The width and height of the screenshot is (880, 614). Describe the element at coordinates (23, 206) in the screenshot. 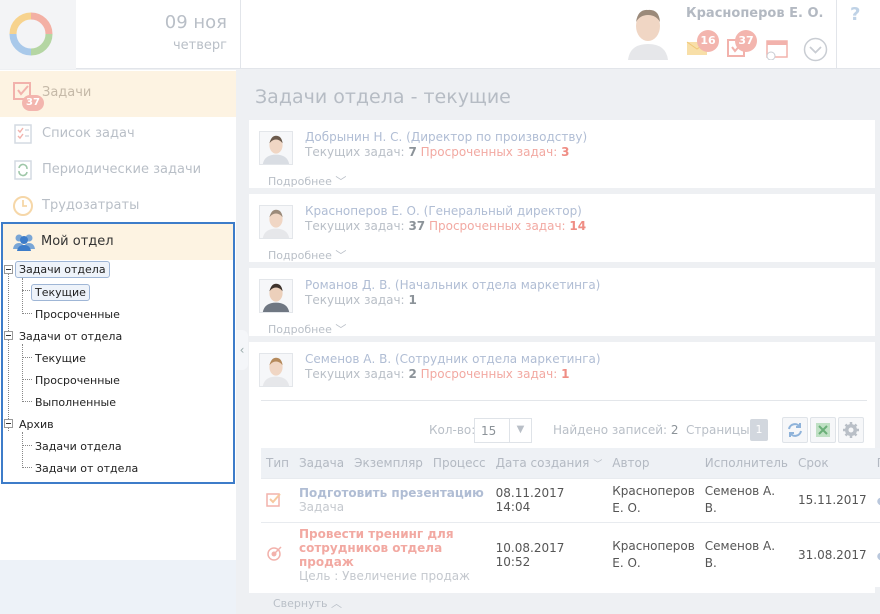

I see `clock-icon` at that location.